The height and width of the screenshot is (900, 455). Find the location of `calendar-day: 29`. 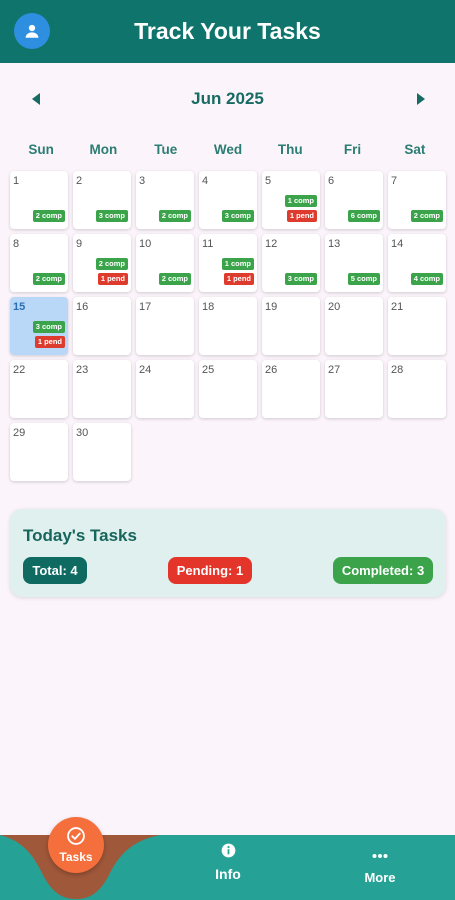

calendar-day: 29 is located at coordinates (39, 452).